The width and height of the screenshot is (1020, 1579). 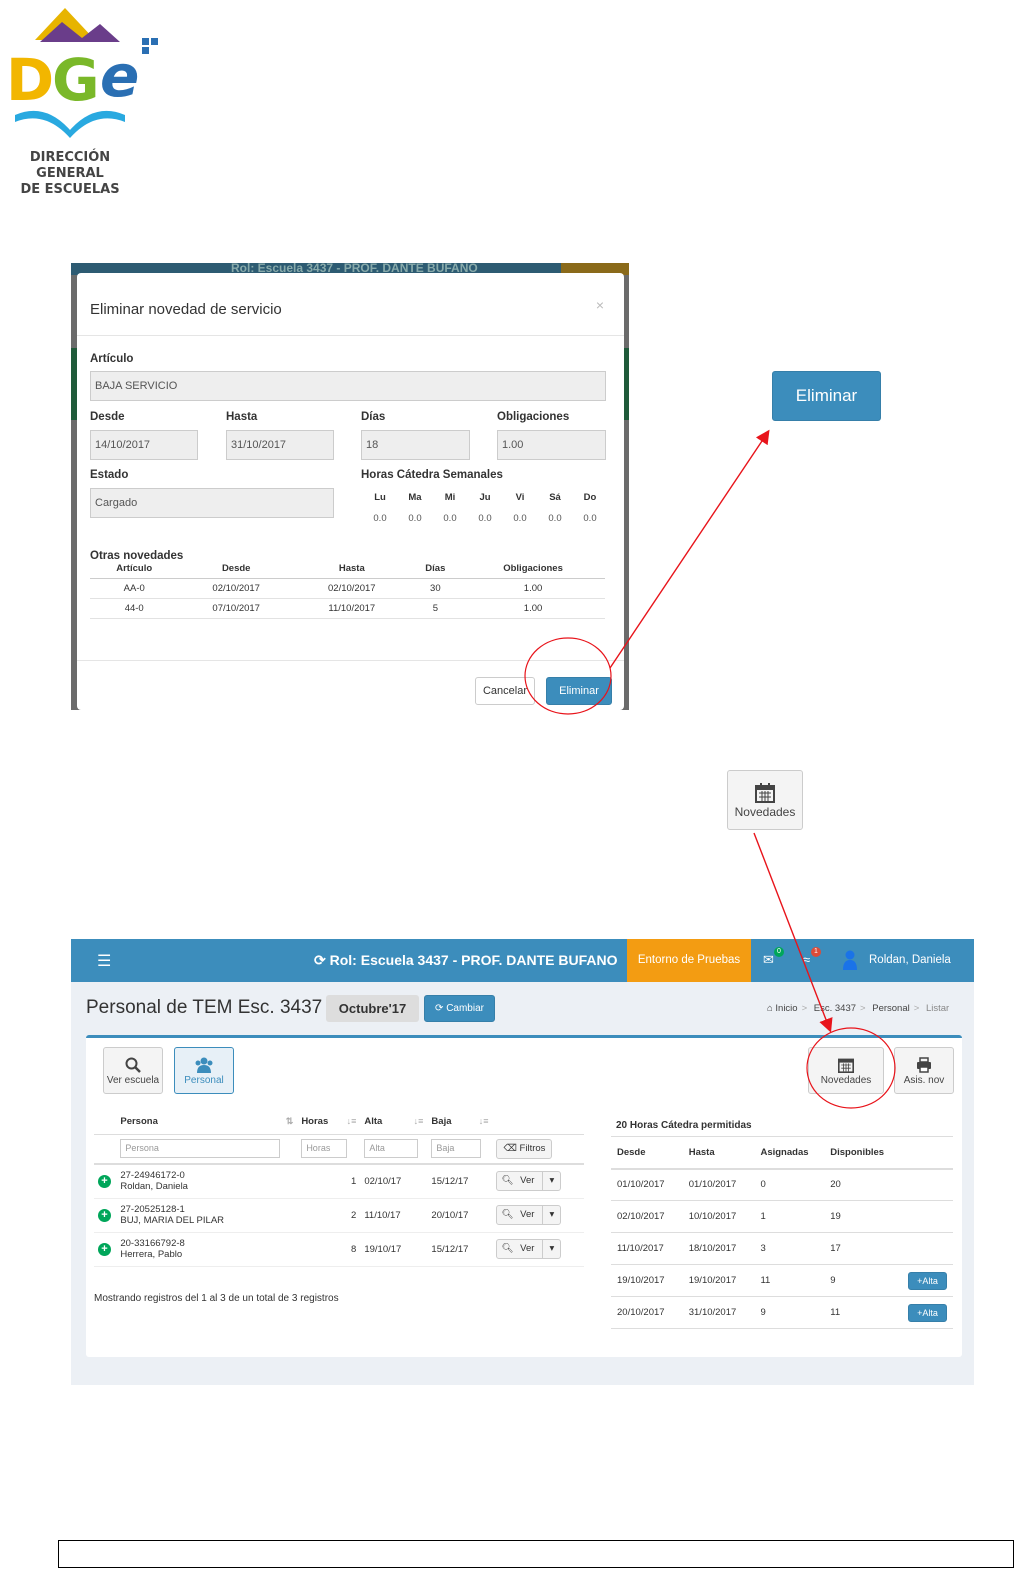 What do you see at coordinates (579, 691) in the screenshot?
I see `delete-button: Eliminar` at bounding box center [579, 691].